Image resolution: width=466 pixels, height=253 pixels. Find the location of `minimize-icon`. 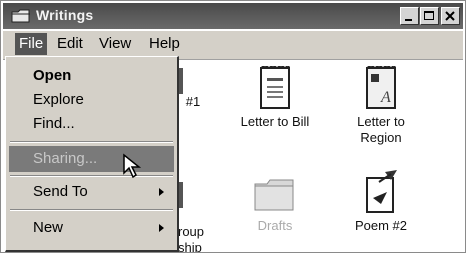

minimize-icon is located at coordinates (408, 20).